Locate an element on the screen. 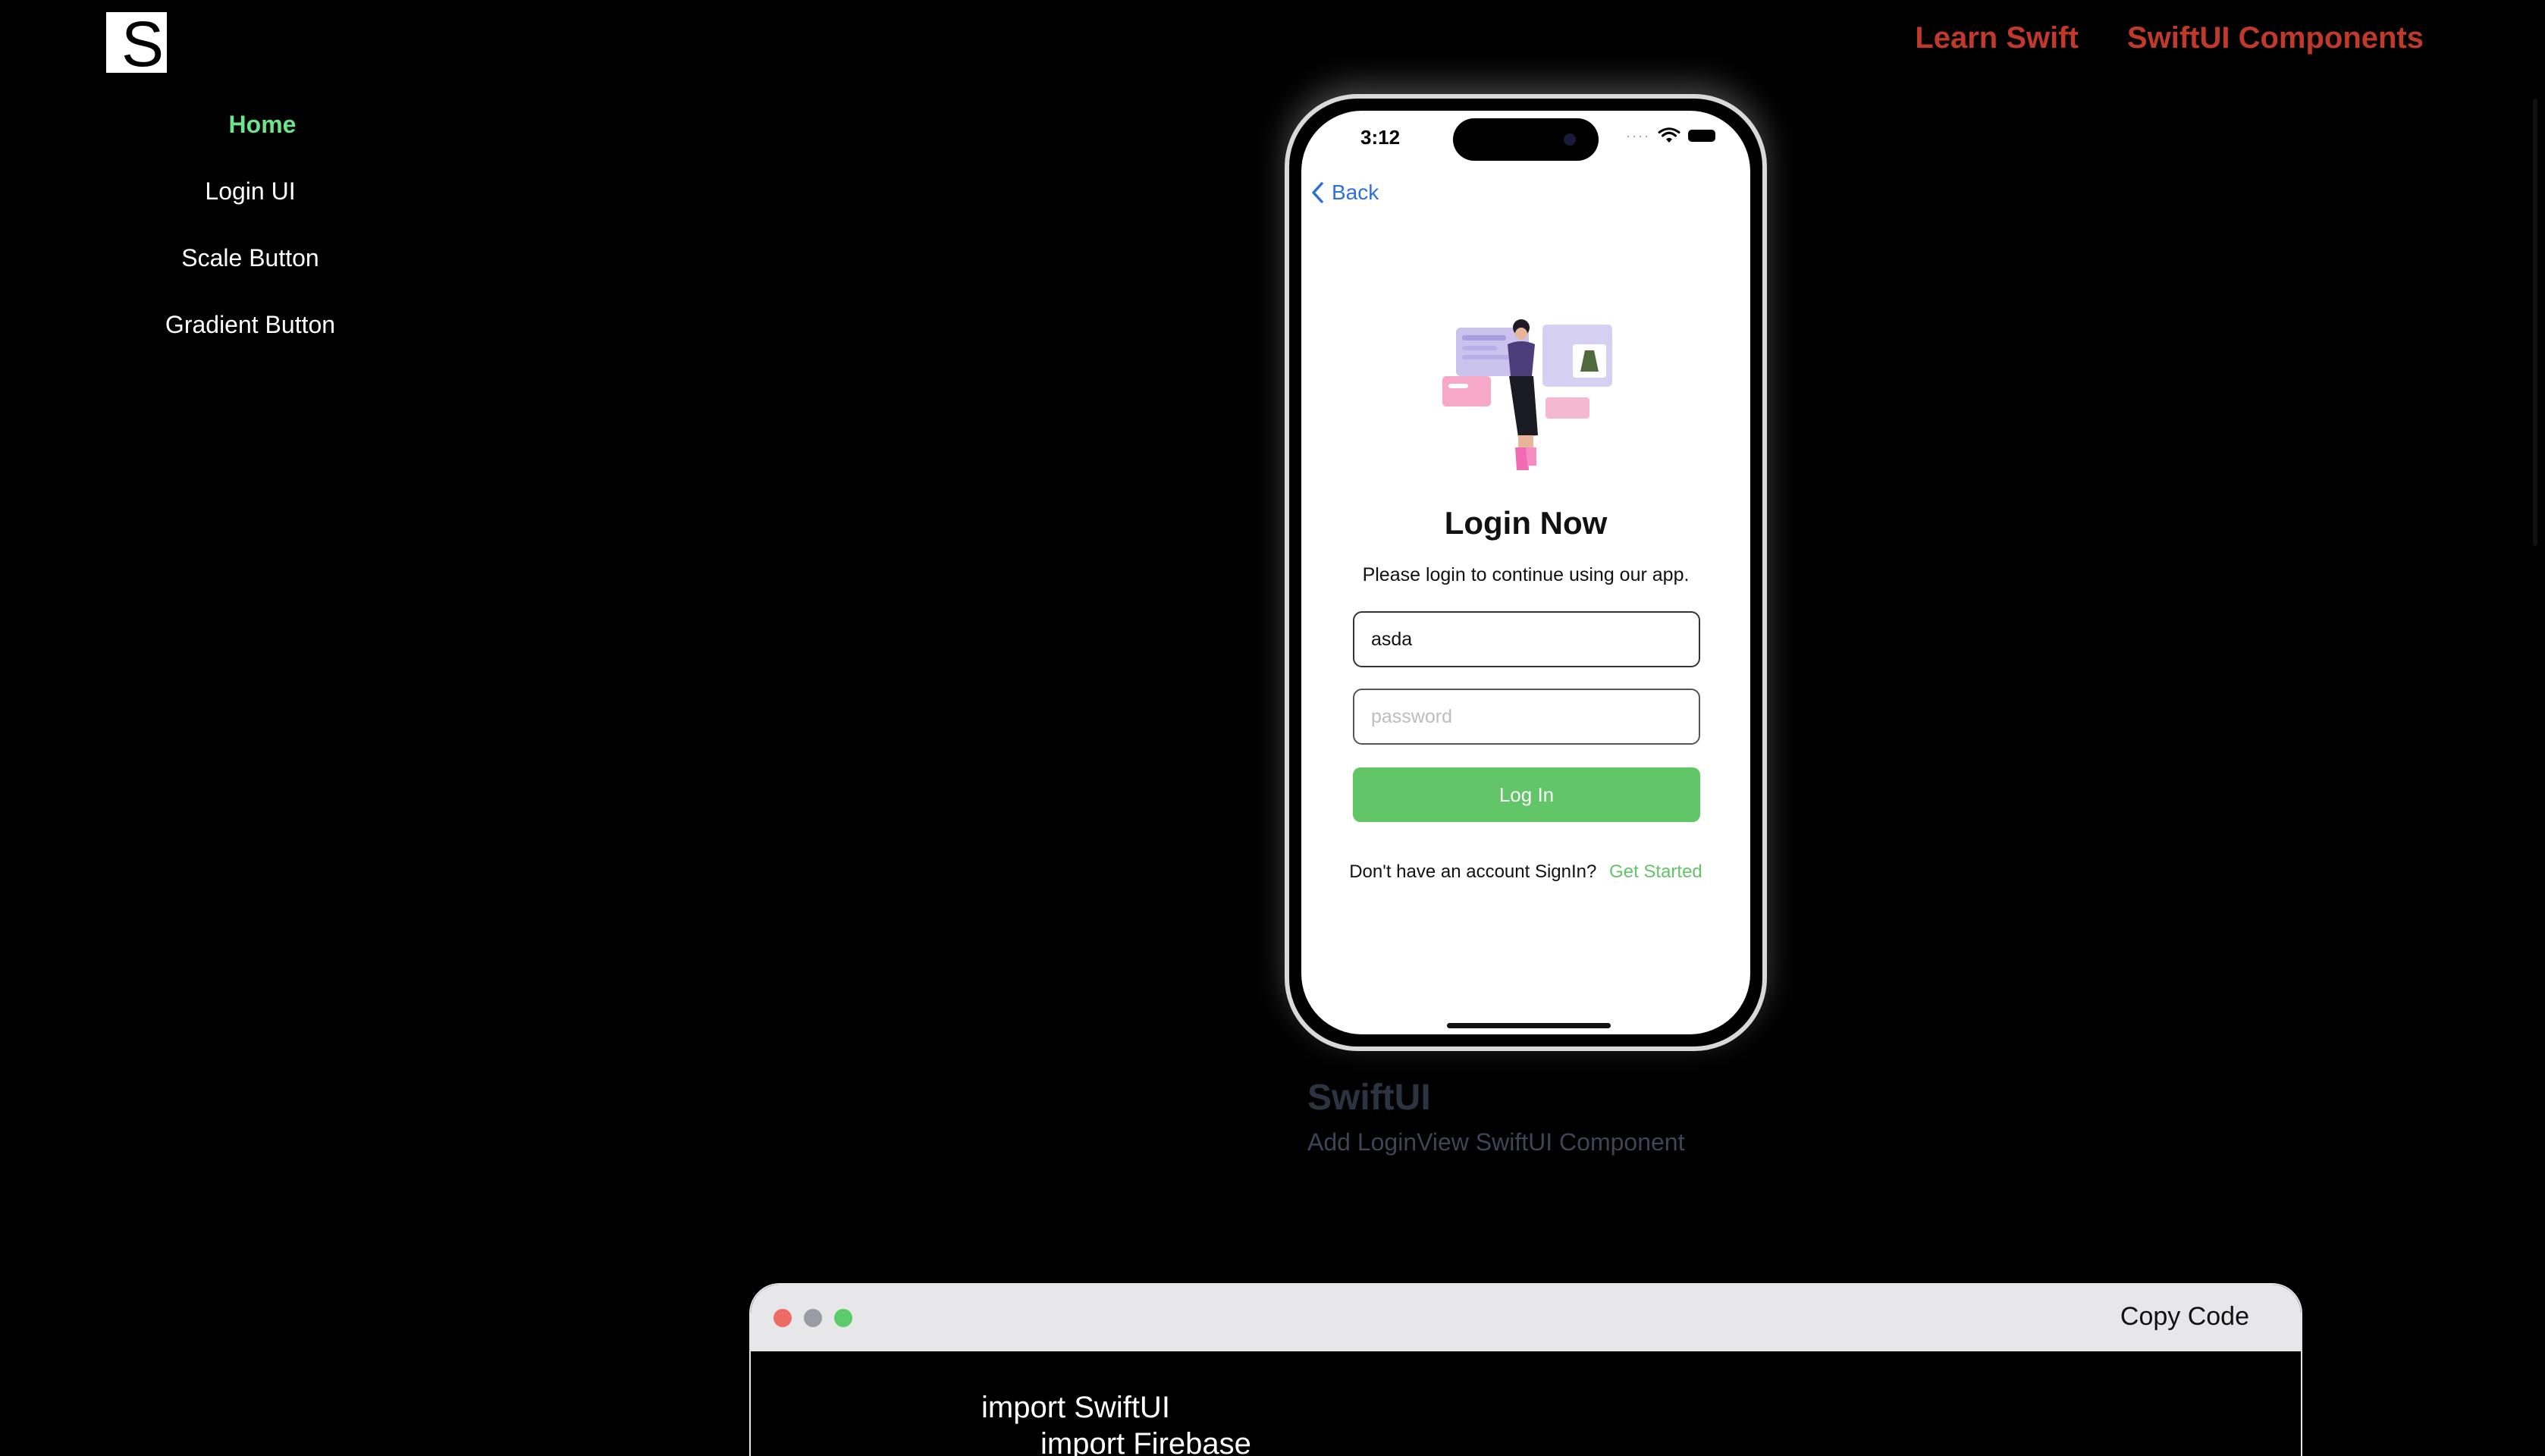 Image resolution: width=2545 pixels, height=1456 pixels. status-icons: ···· is located at coordinates (1670, 135).